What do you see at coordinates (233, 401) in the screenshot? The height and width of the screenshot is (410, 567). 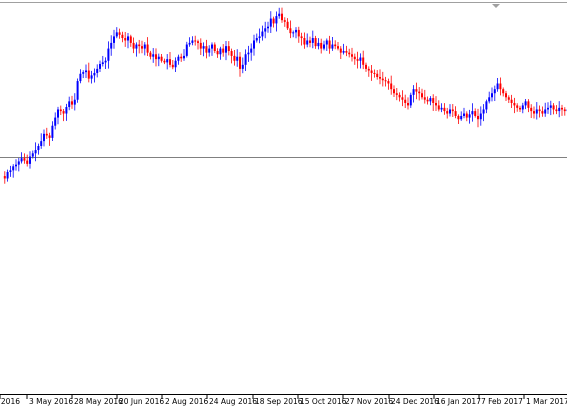 I see `x-tick-label: 24 Aug 2016` at bounding box center [233, 401].